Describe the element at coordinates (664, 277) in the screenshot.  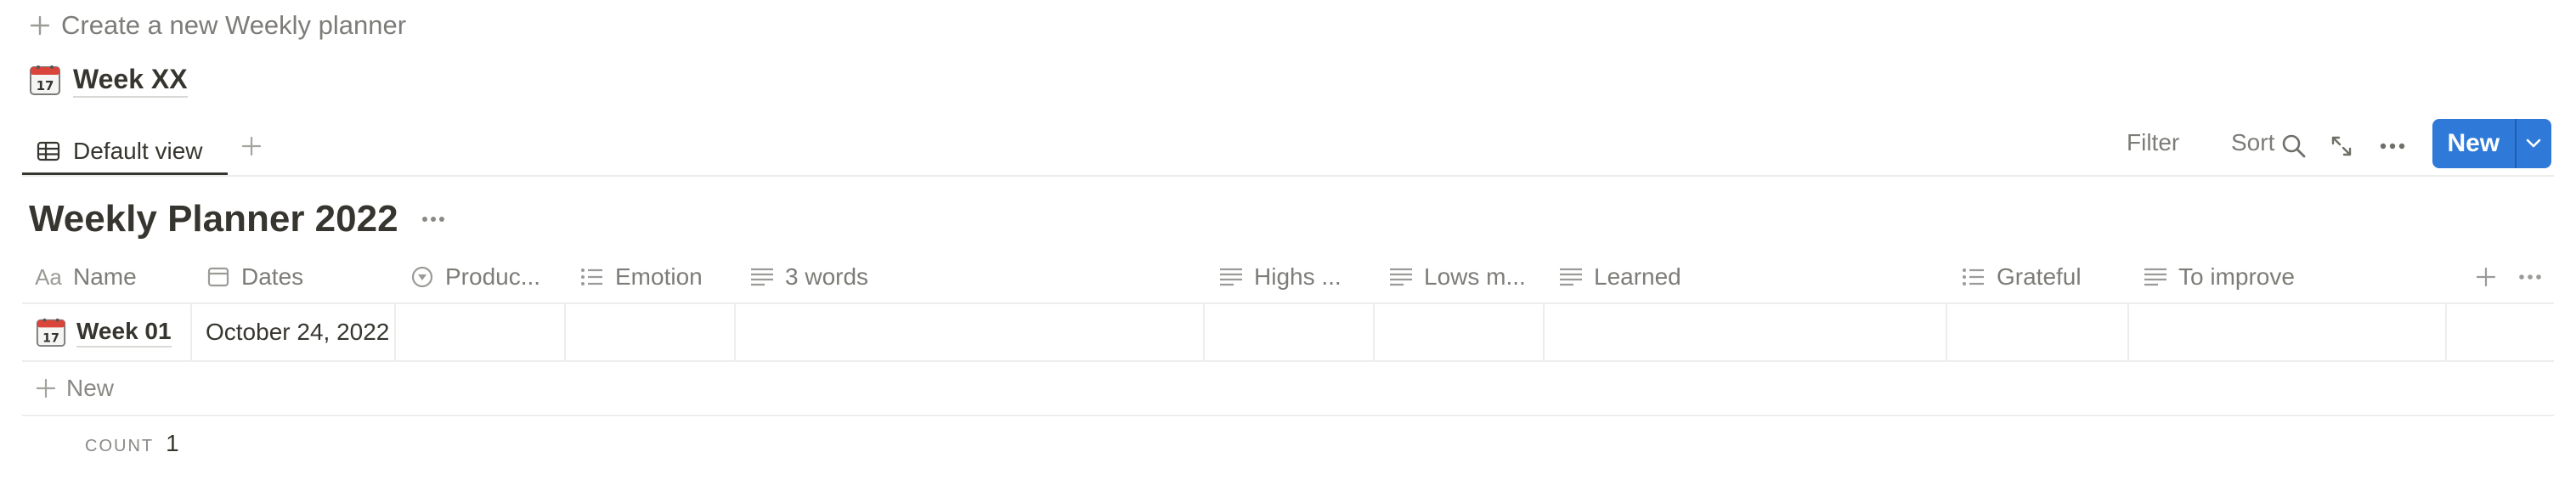
I see `column-header-emotion: Emotion` at that location.